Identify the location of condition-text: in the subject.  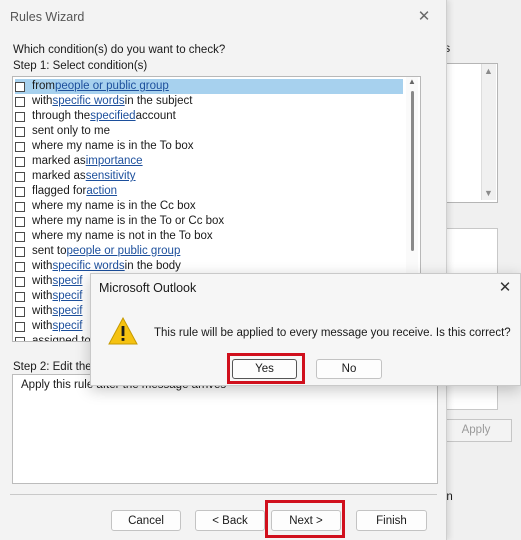
(158, 101).